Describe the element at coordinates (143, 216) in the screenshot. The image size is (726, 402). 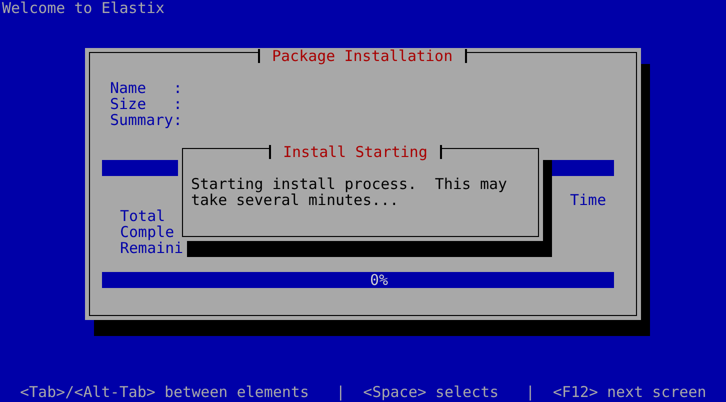
I see `row-label: Total` at that location.